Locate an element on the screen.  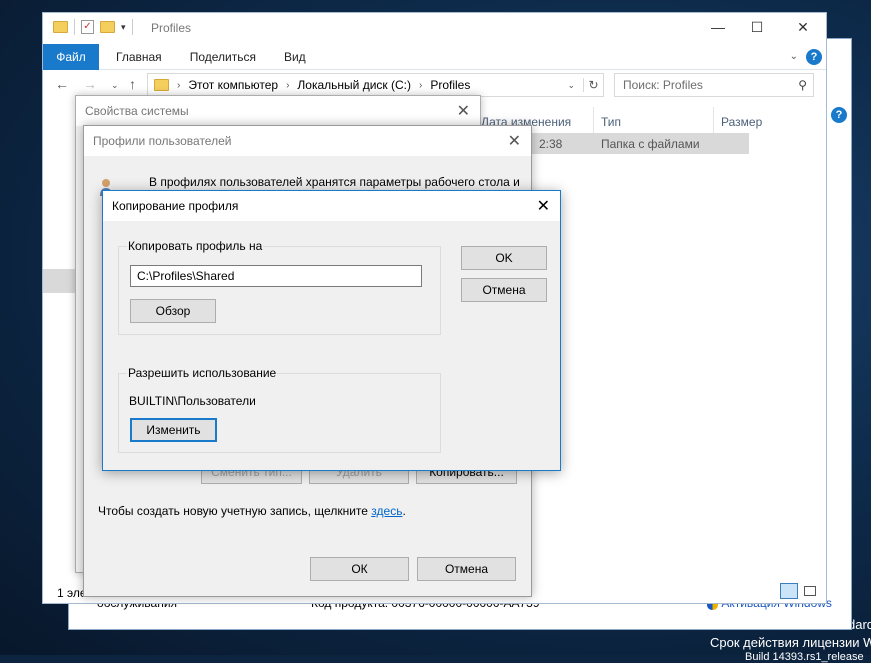
minimize-button: — is located at coordinates (718, 28).